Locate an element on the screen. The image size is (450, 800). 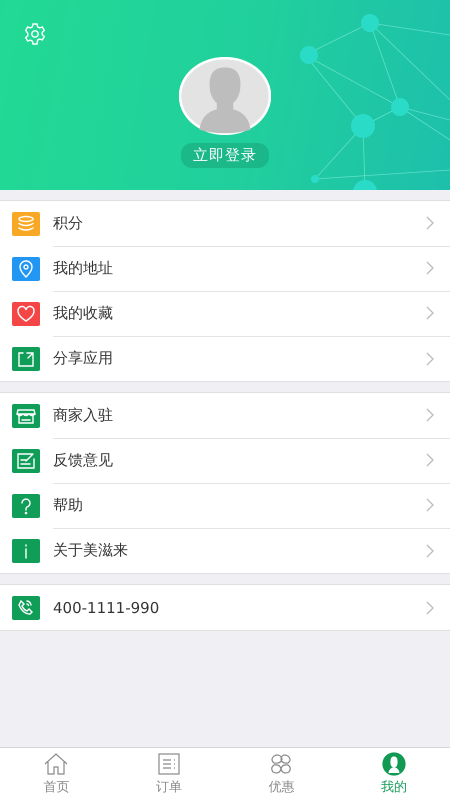
tab: 订单 is located at coordinates (168, 774).